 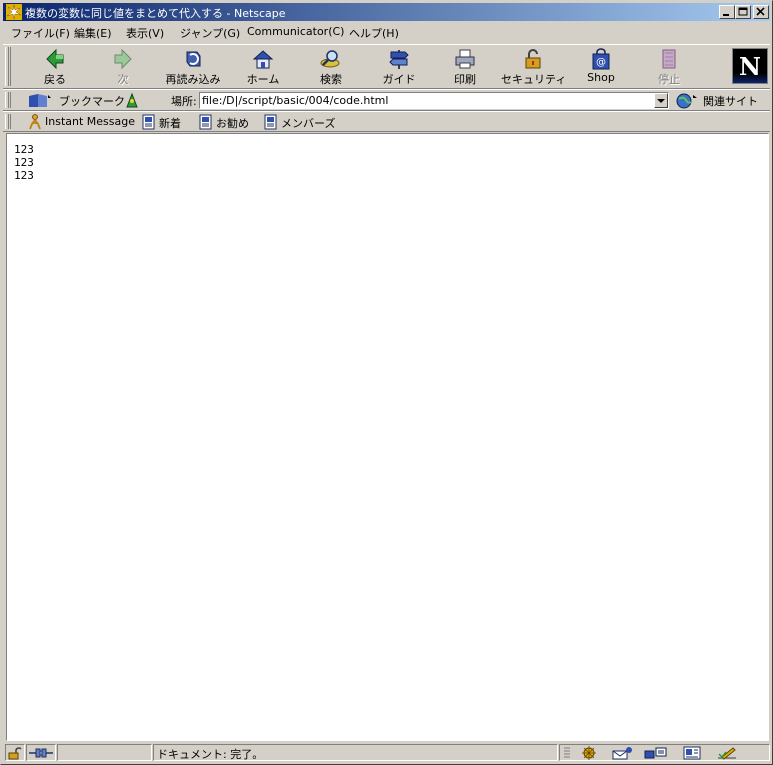 I want to click on home-icon, so click(x=263, y=59).